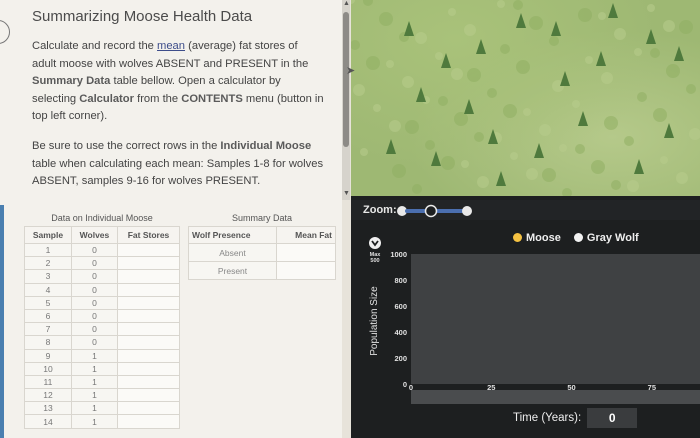 Image resolution: width=700 pixels, height=438 pixels. Describe the element at coordinates (467, 211) in the screenshot. I see `zoom-in-knob-icon` at that location.